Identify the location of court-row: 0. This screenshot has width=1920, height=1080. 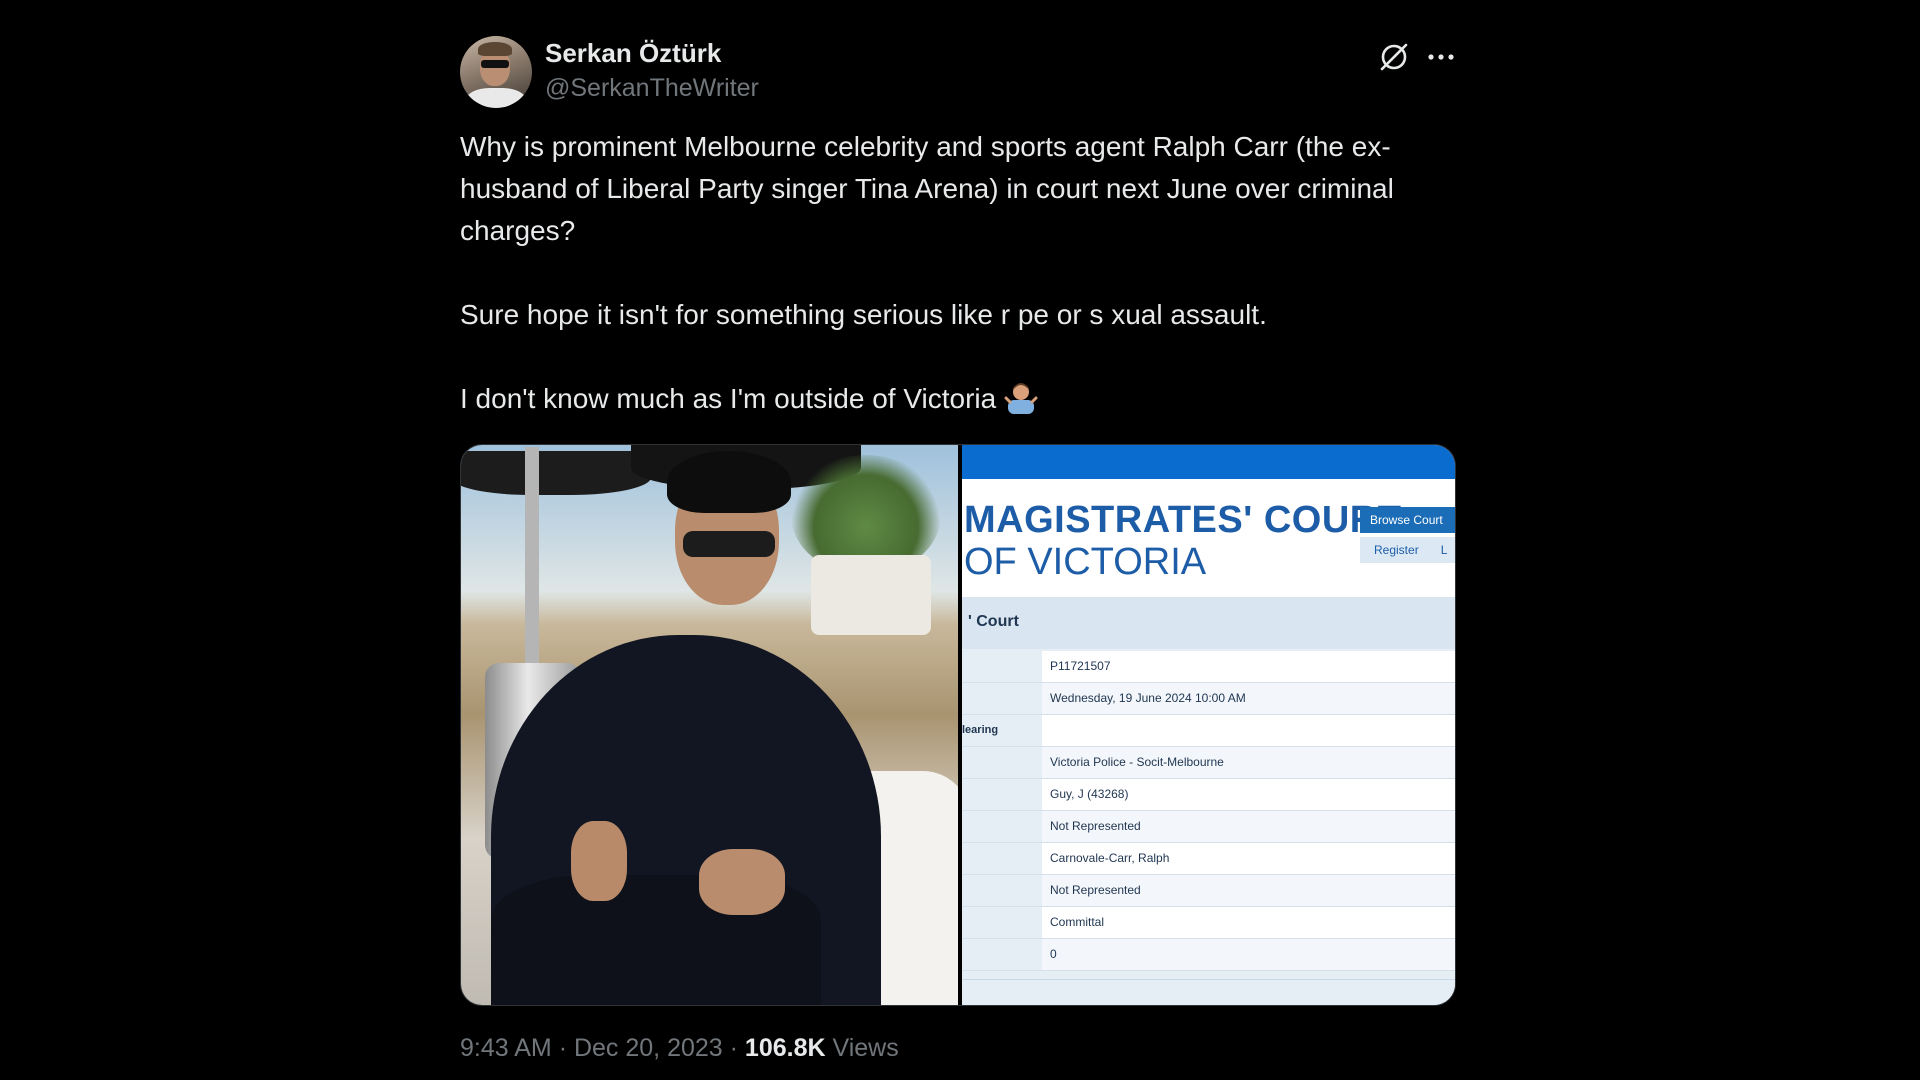
(1208, 955).